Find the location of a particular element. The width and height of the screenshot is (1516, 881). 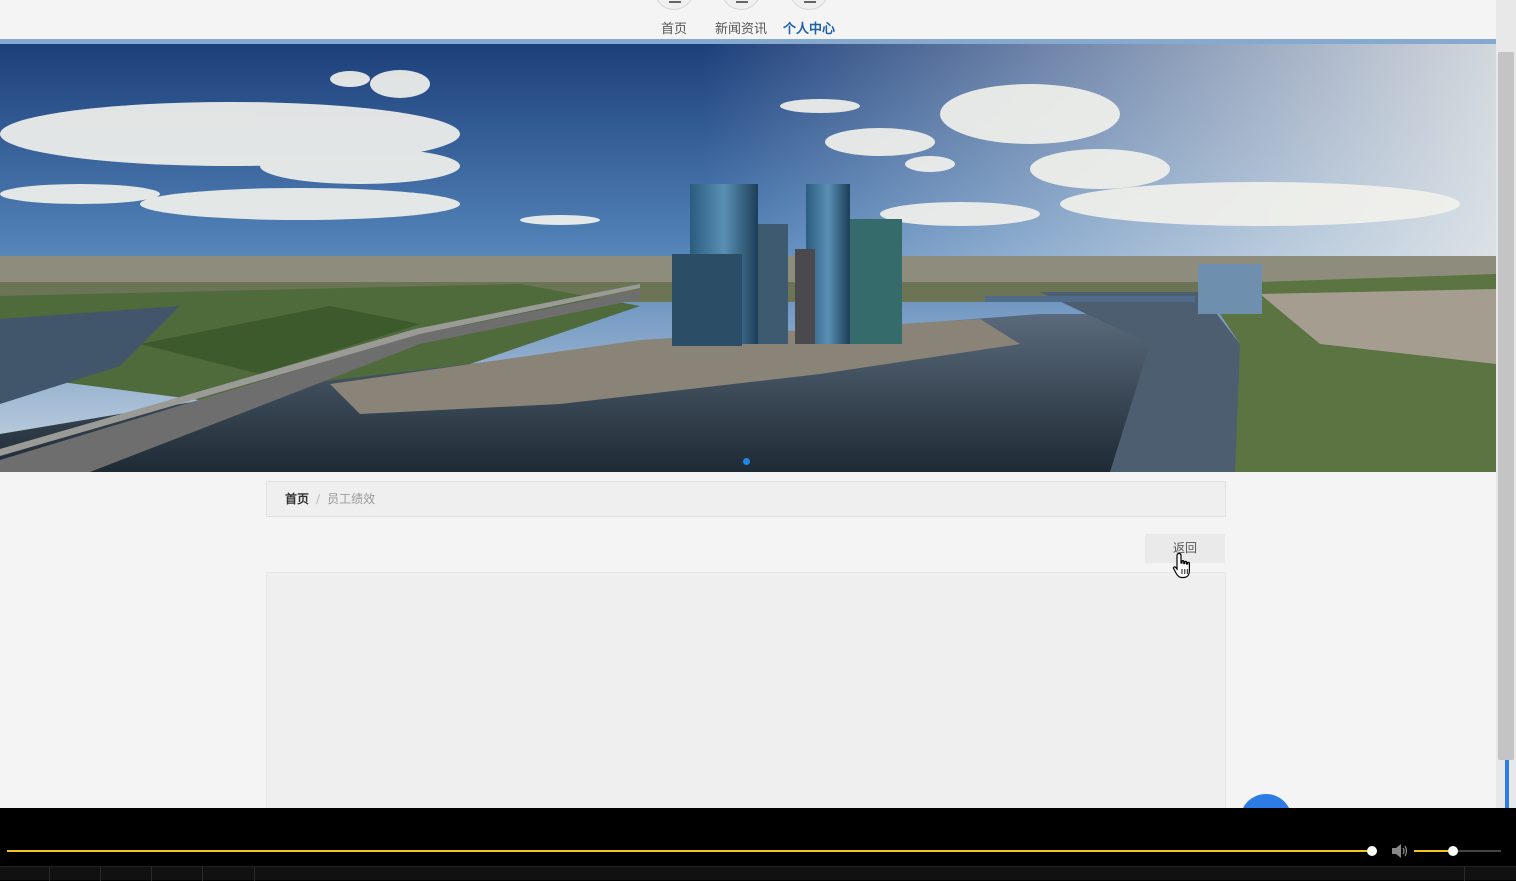

home-icon is located at coordinates (674, 5).